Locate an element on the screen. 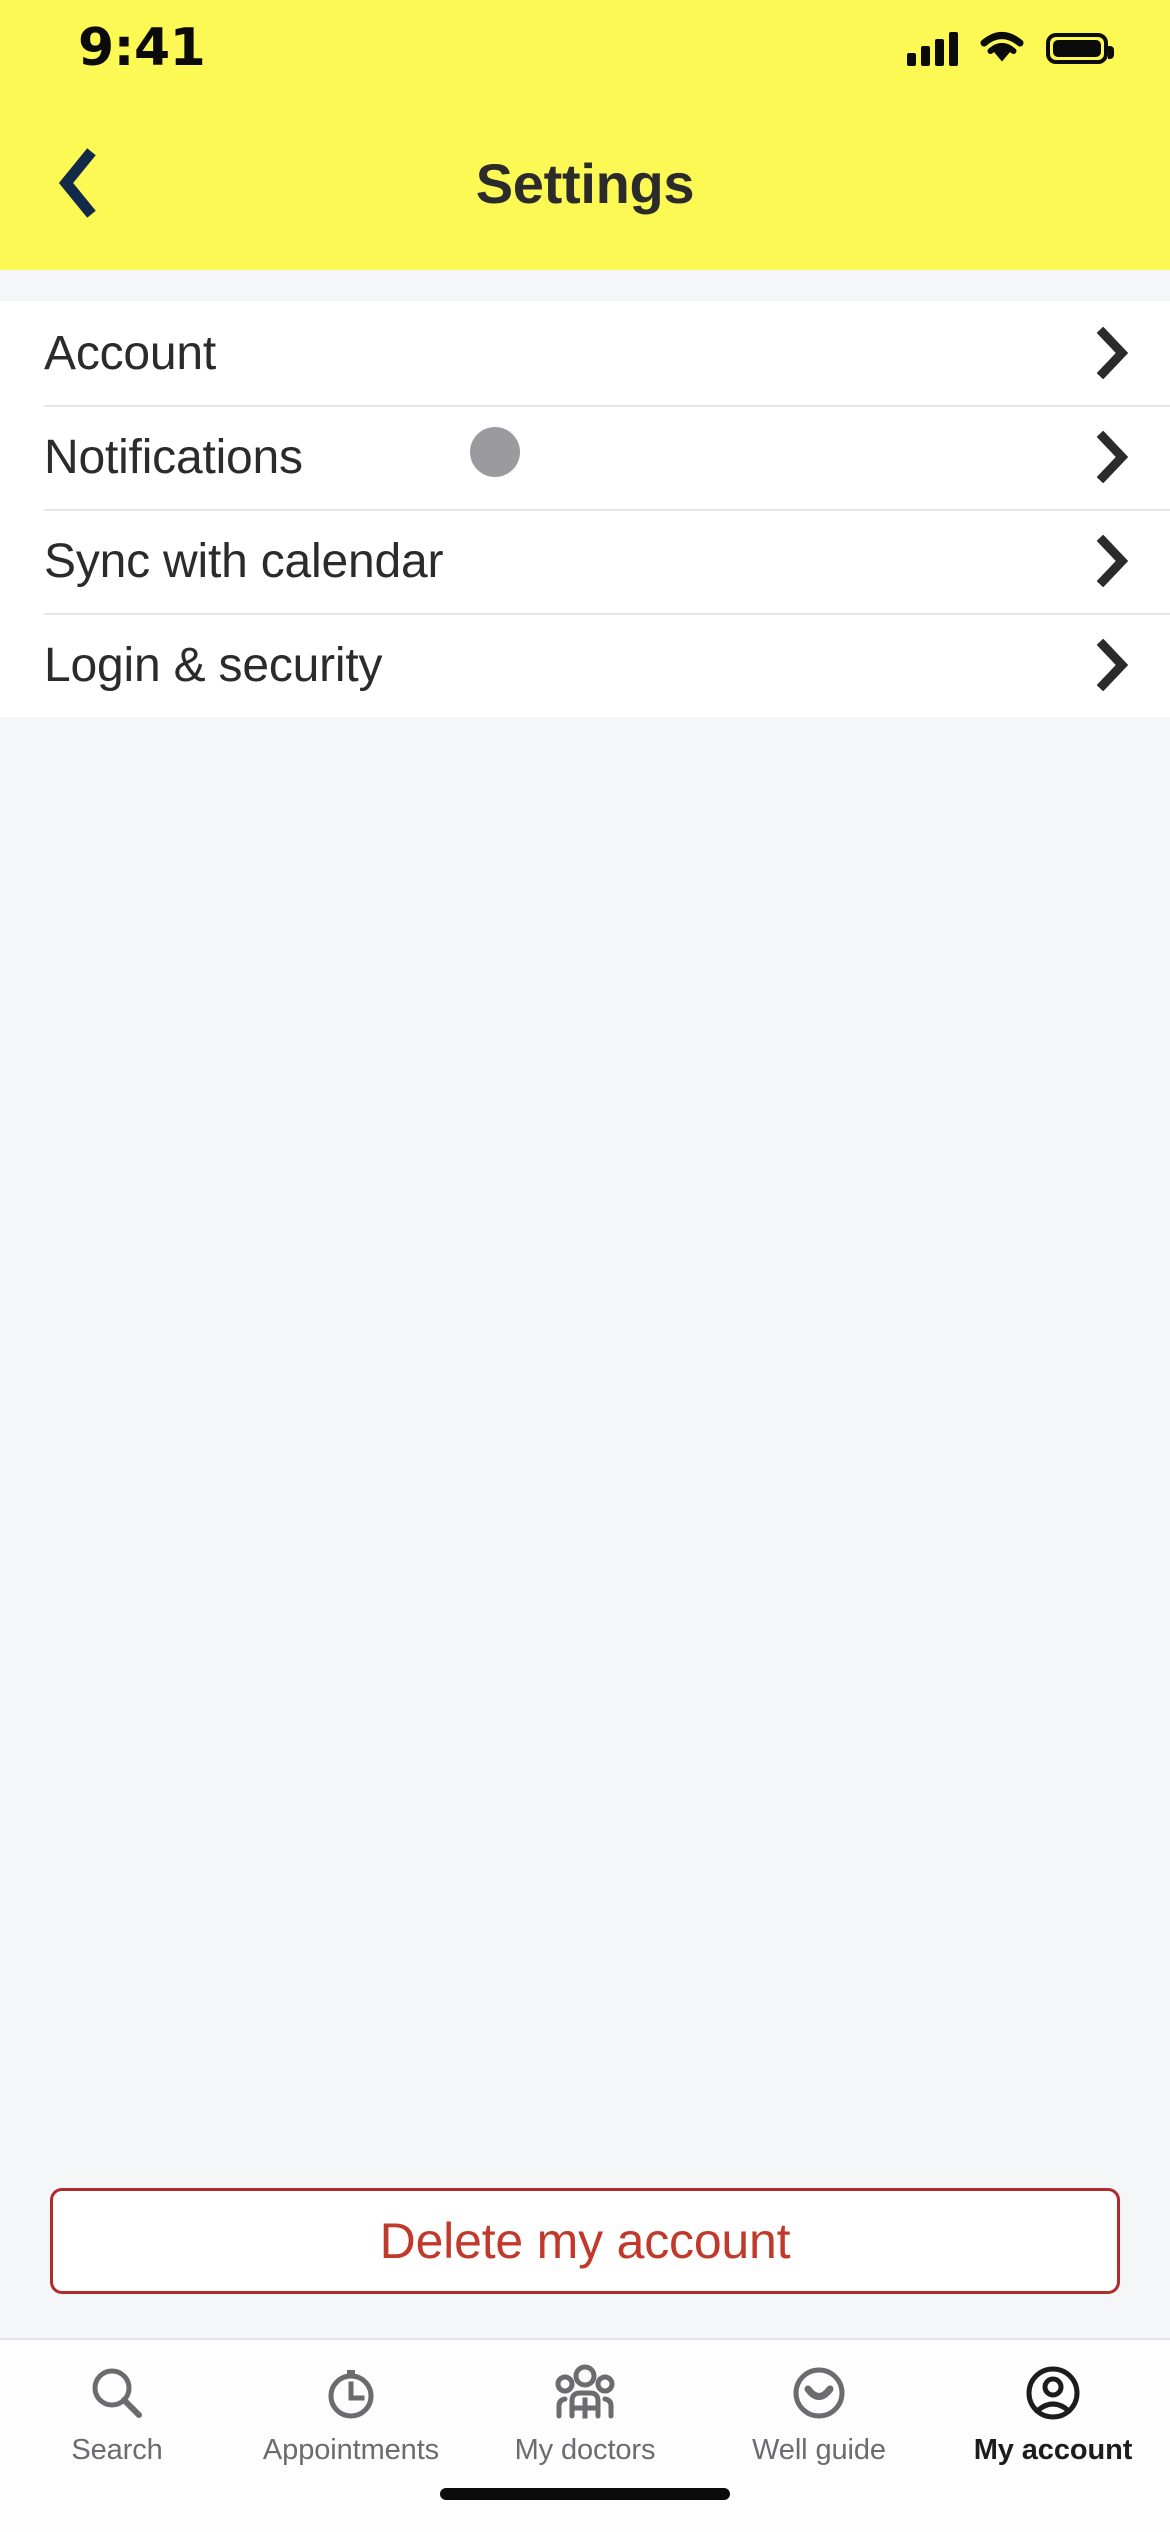 The image size is (1170, 2532). settings-row-label: Notifications is located at coordinates (173, 457).